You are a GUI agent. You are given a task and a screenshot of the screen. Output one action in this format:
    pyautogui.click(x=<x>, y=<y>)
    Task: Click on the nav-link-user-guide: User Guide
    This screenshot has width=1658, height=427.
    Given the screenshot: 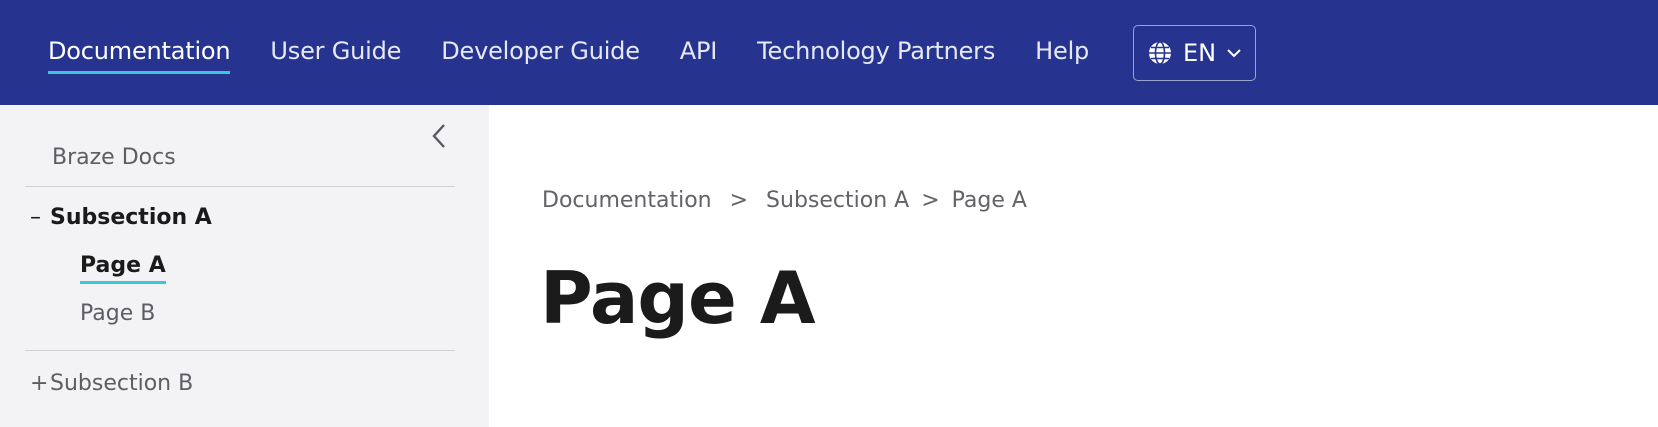 What is the action you would take?
    pyautogui.click(x=335, y=54)
    